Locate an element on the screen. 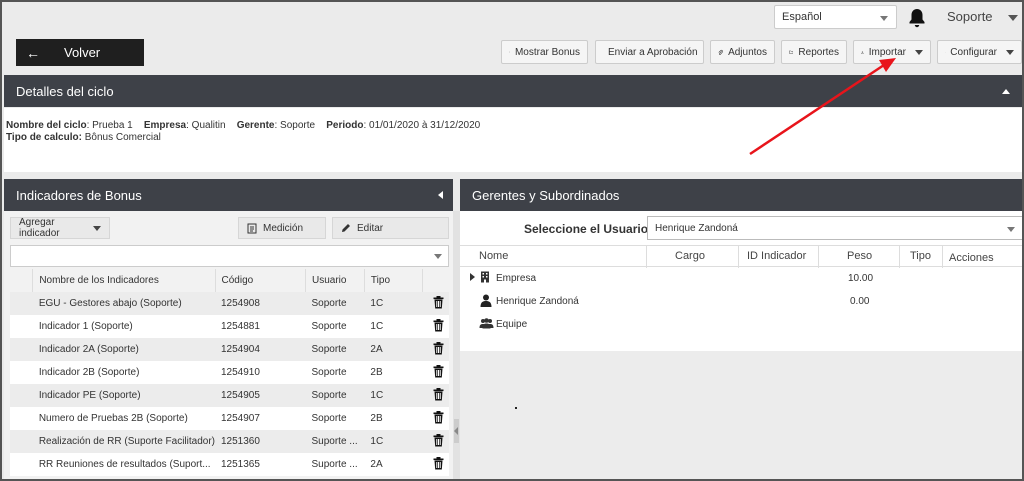  tree-row-company: Empresa 10.00 is located at coordinates (741, 279).